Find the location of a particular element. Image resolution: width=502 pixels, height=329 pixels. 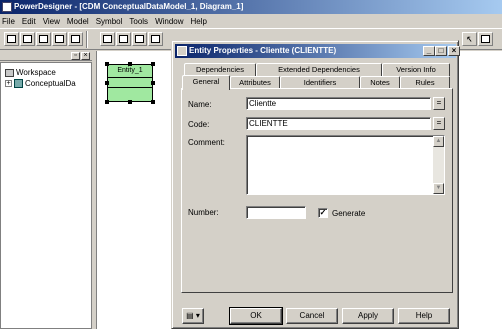

comment-scrollbar: ▲ ▼ is located at coordinates (438, 165).